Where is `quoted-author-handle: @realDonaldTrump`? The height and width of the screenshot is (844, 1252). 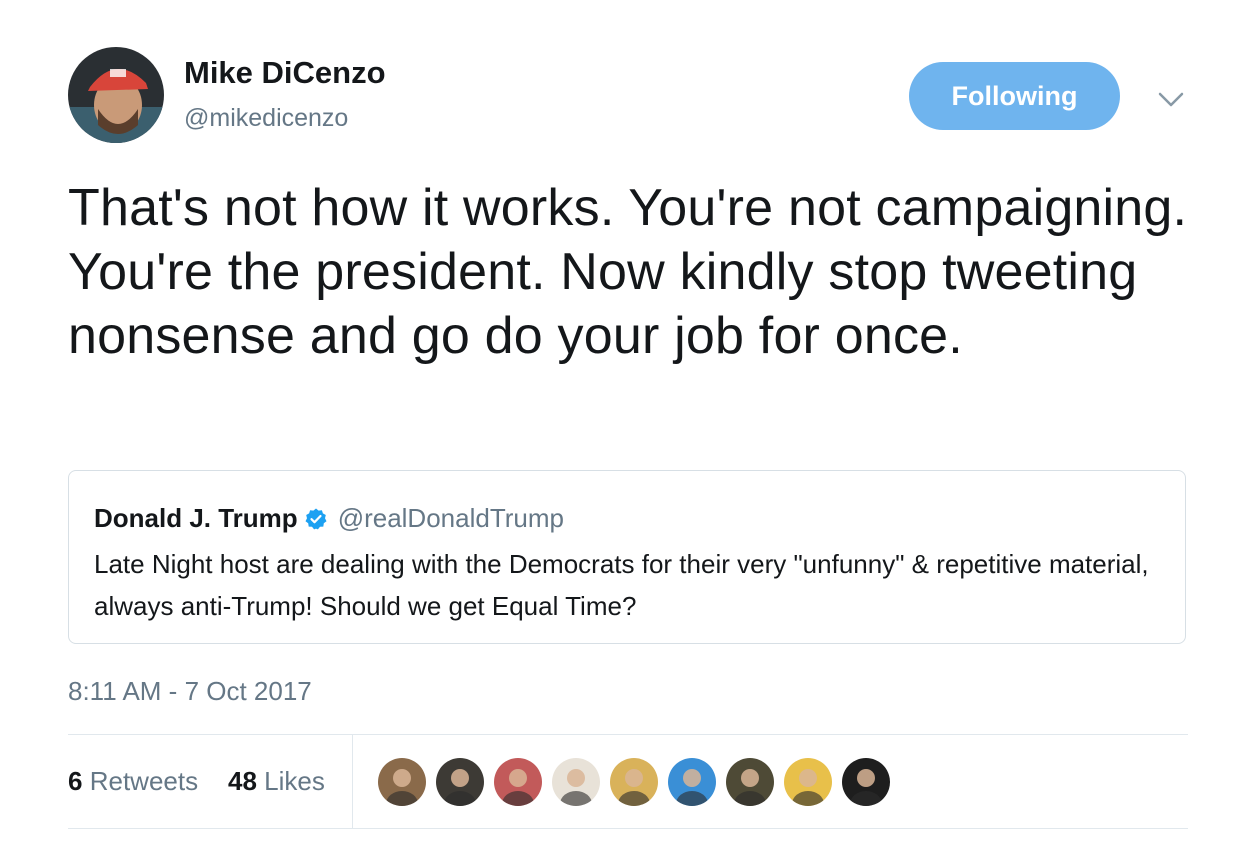 quoted-author-handle: @realDonaldTrump is located at coordinates (450, 518).